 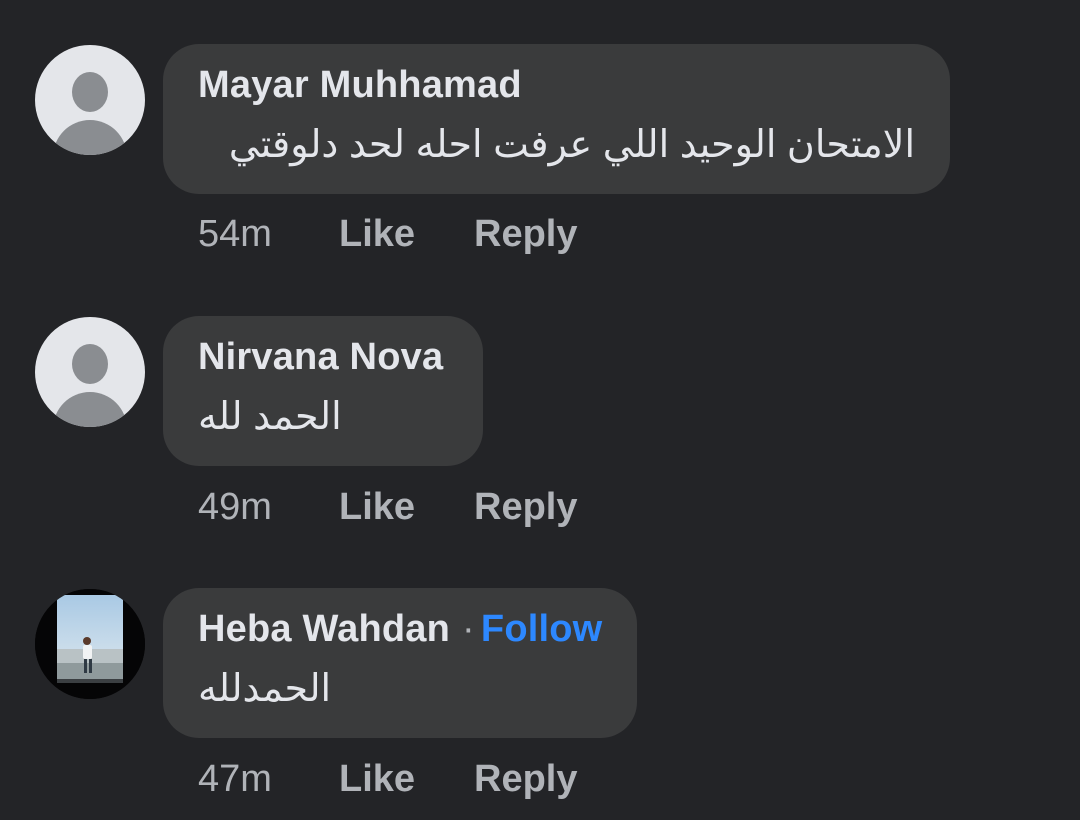 I want to click on profile-photo-image, so click(x=90, y=644).